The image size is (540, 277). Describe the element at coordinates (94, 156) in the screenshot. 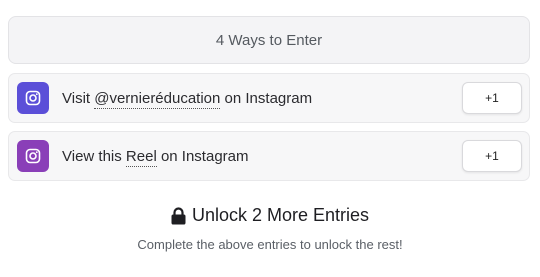

I see `entry-label-prefix: View this` at that location.